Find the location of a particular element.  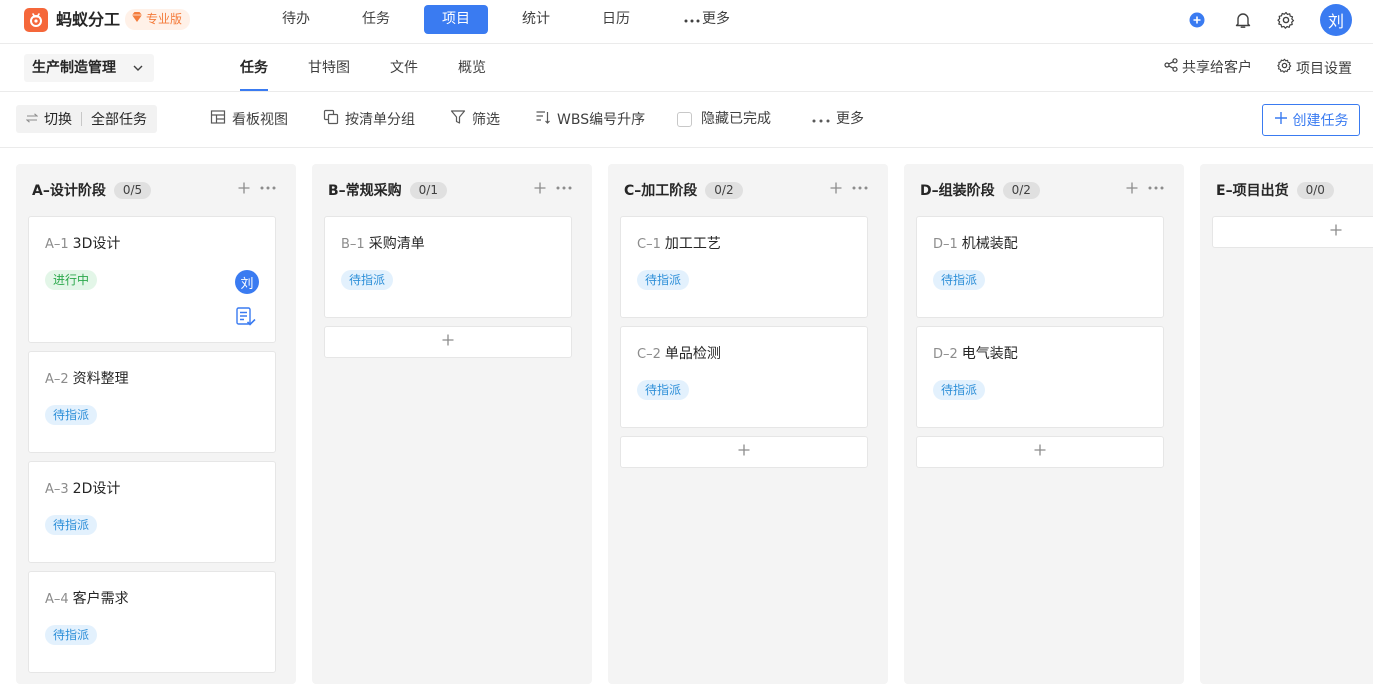

tab-gantt: 甘特图 is located at coordinates (329, 68).